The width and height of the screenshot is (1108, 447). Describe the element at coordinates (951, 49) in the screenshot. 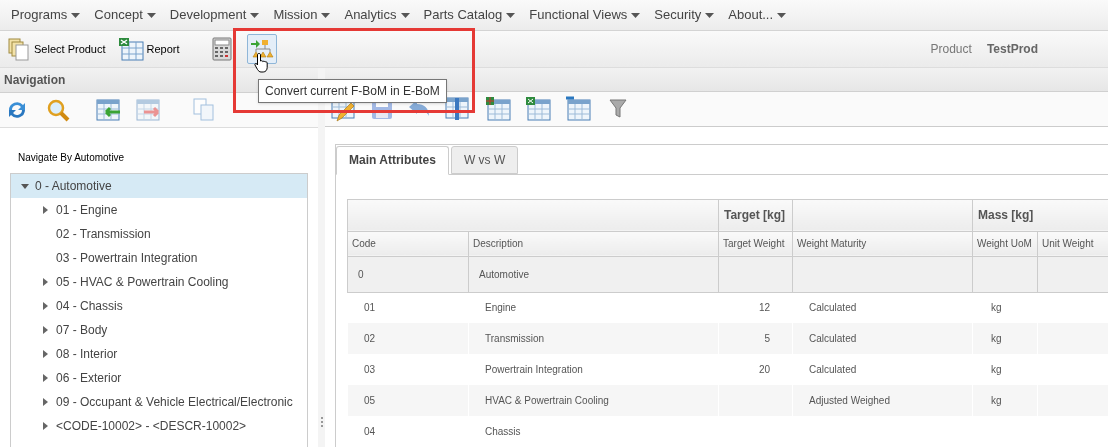

I see `product-label: Product` at that location.